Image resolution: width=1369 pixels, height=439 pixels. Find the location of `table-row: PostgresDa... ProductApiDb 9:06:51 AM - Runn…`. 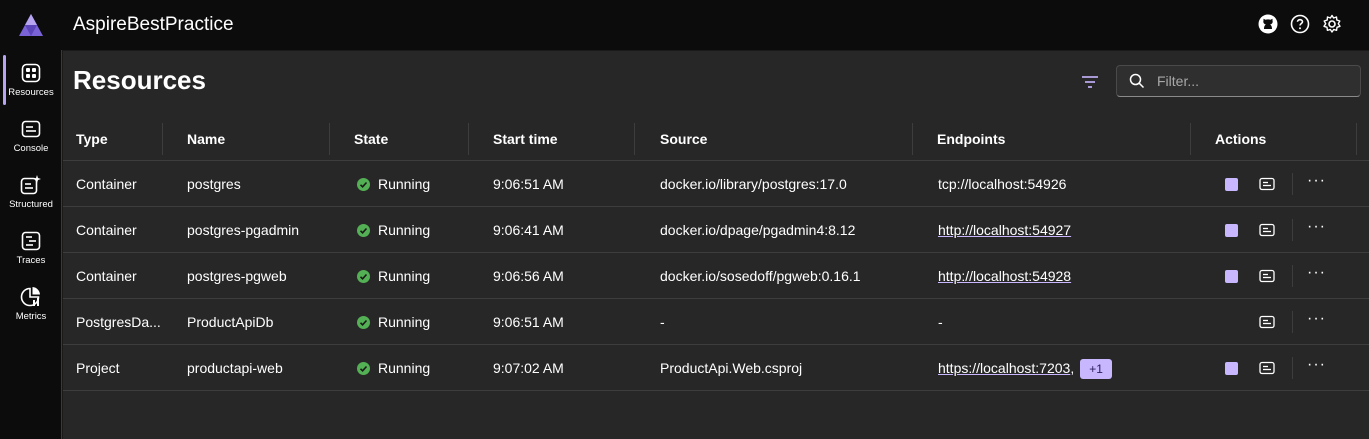

table-row: PostgresDa... ProductApiDb 9:06:51 AM - Runn… is located at coordinates (716, 322).